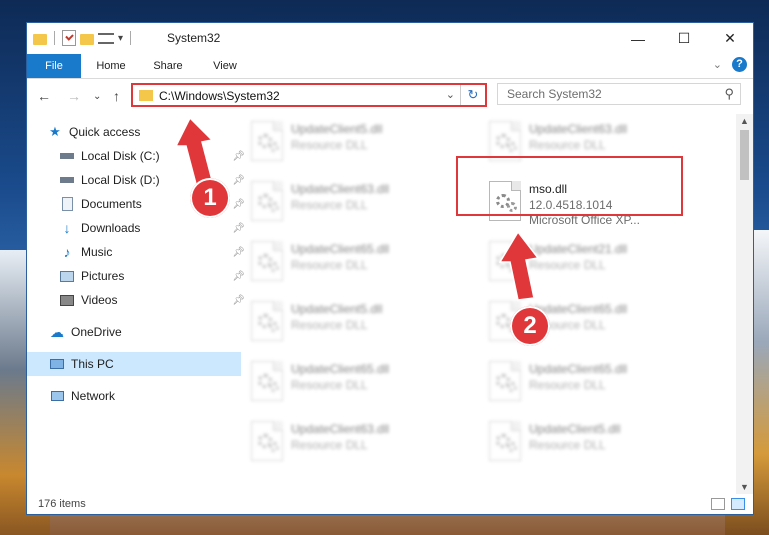 The height and width of the screenshot is (535, 769). Describe the element at coordinates (729, 94) in the screenshot. I see `search-icon: ⚲` at that location.